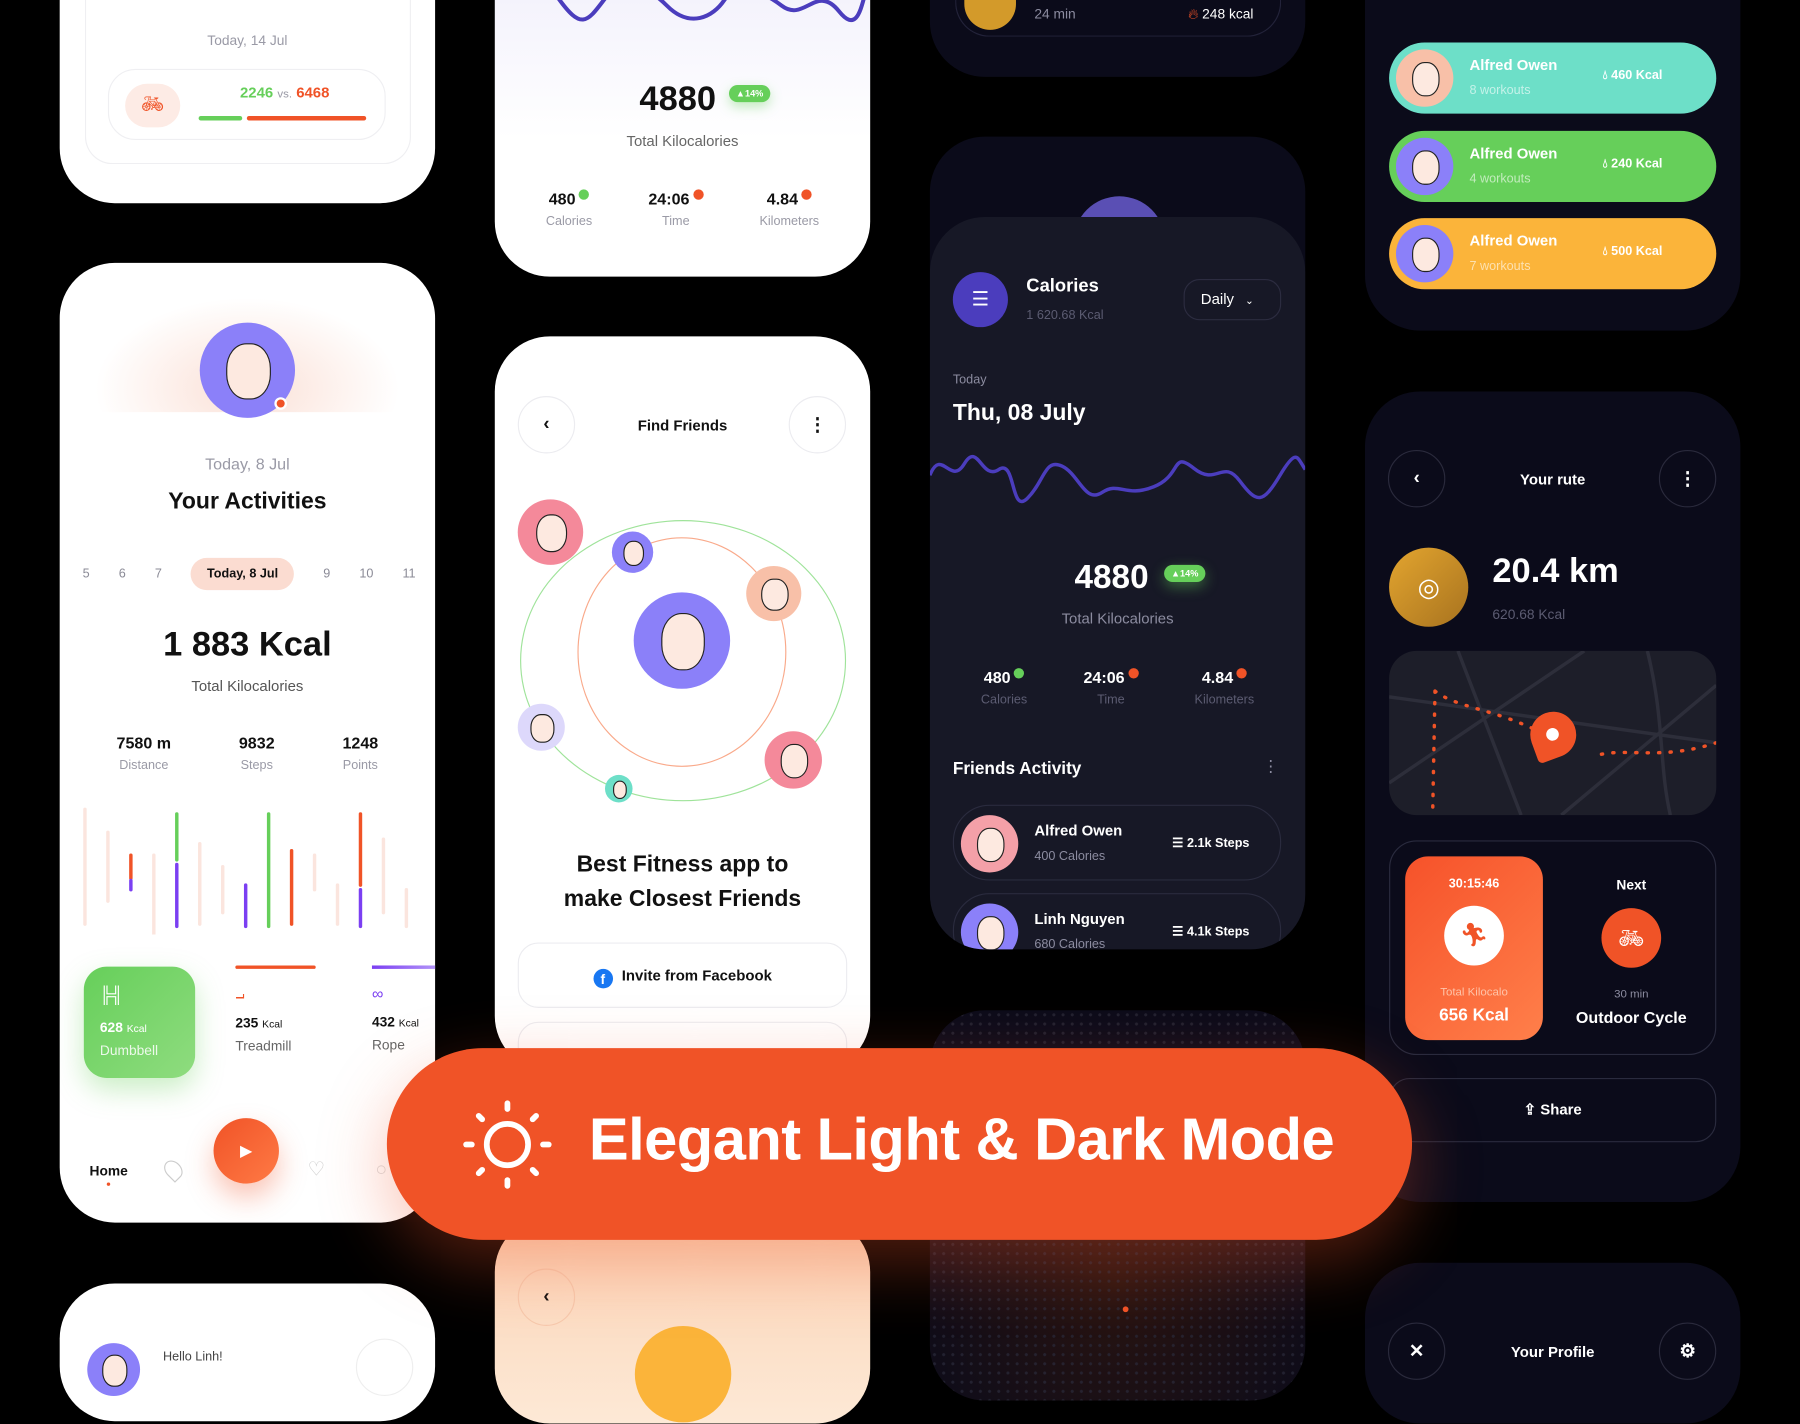 Image resolution: width=1800 pixels, height=1424 pixels. What do you see at coordinates (969, 380) in the screenshot?
I see `today-label: Today` at bounding box center [969, 380].